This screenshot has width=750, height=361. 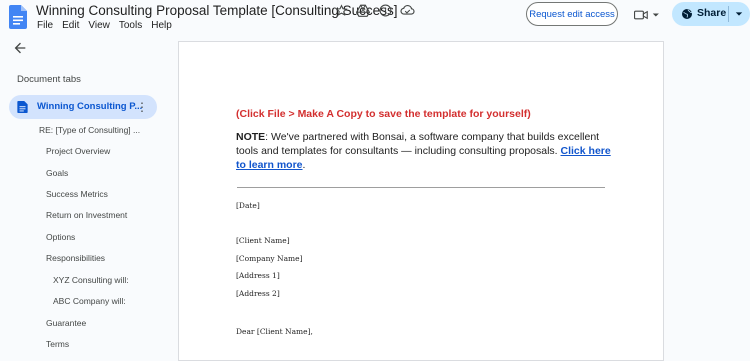 What do you see at coordinates (263, 240) in the screenshot?
I see `client-name-placeholder: [Client Name]` at bounding box center [263, 240].